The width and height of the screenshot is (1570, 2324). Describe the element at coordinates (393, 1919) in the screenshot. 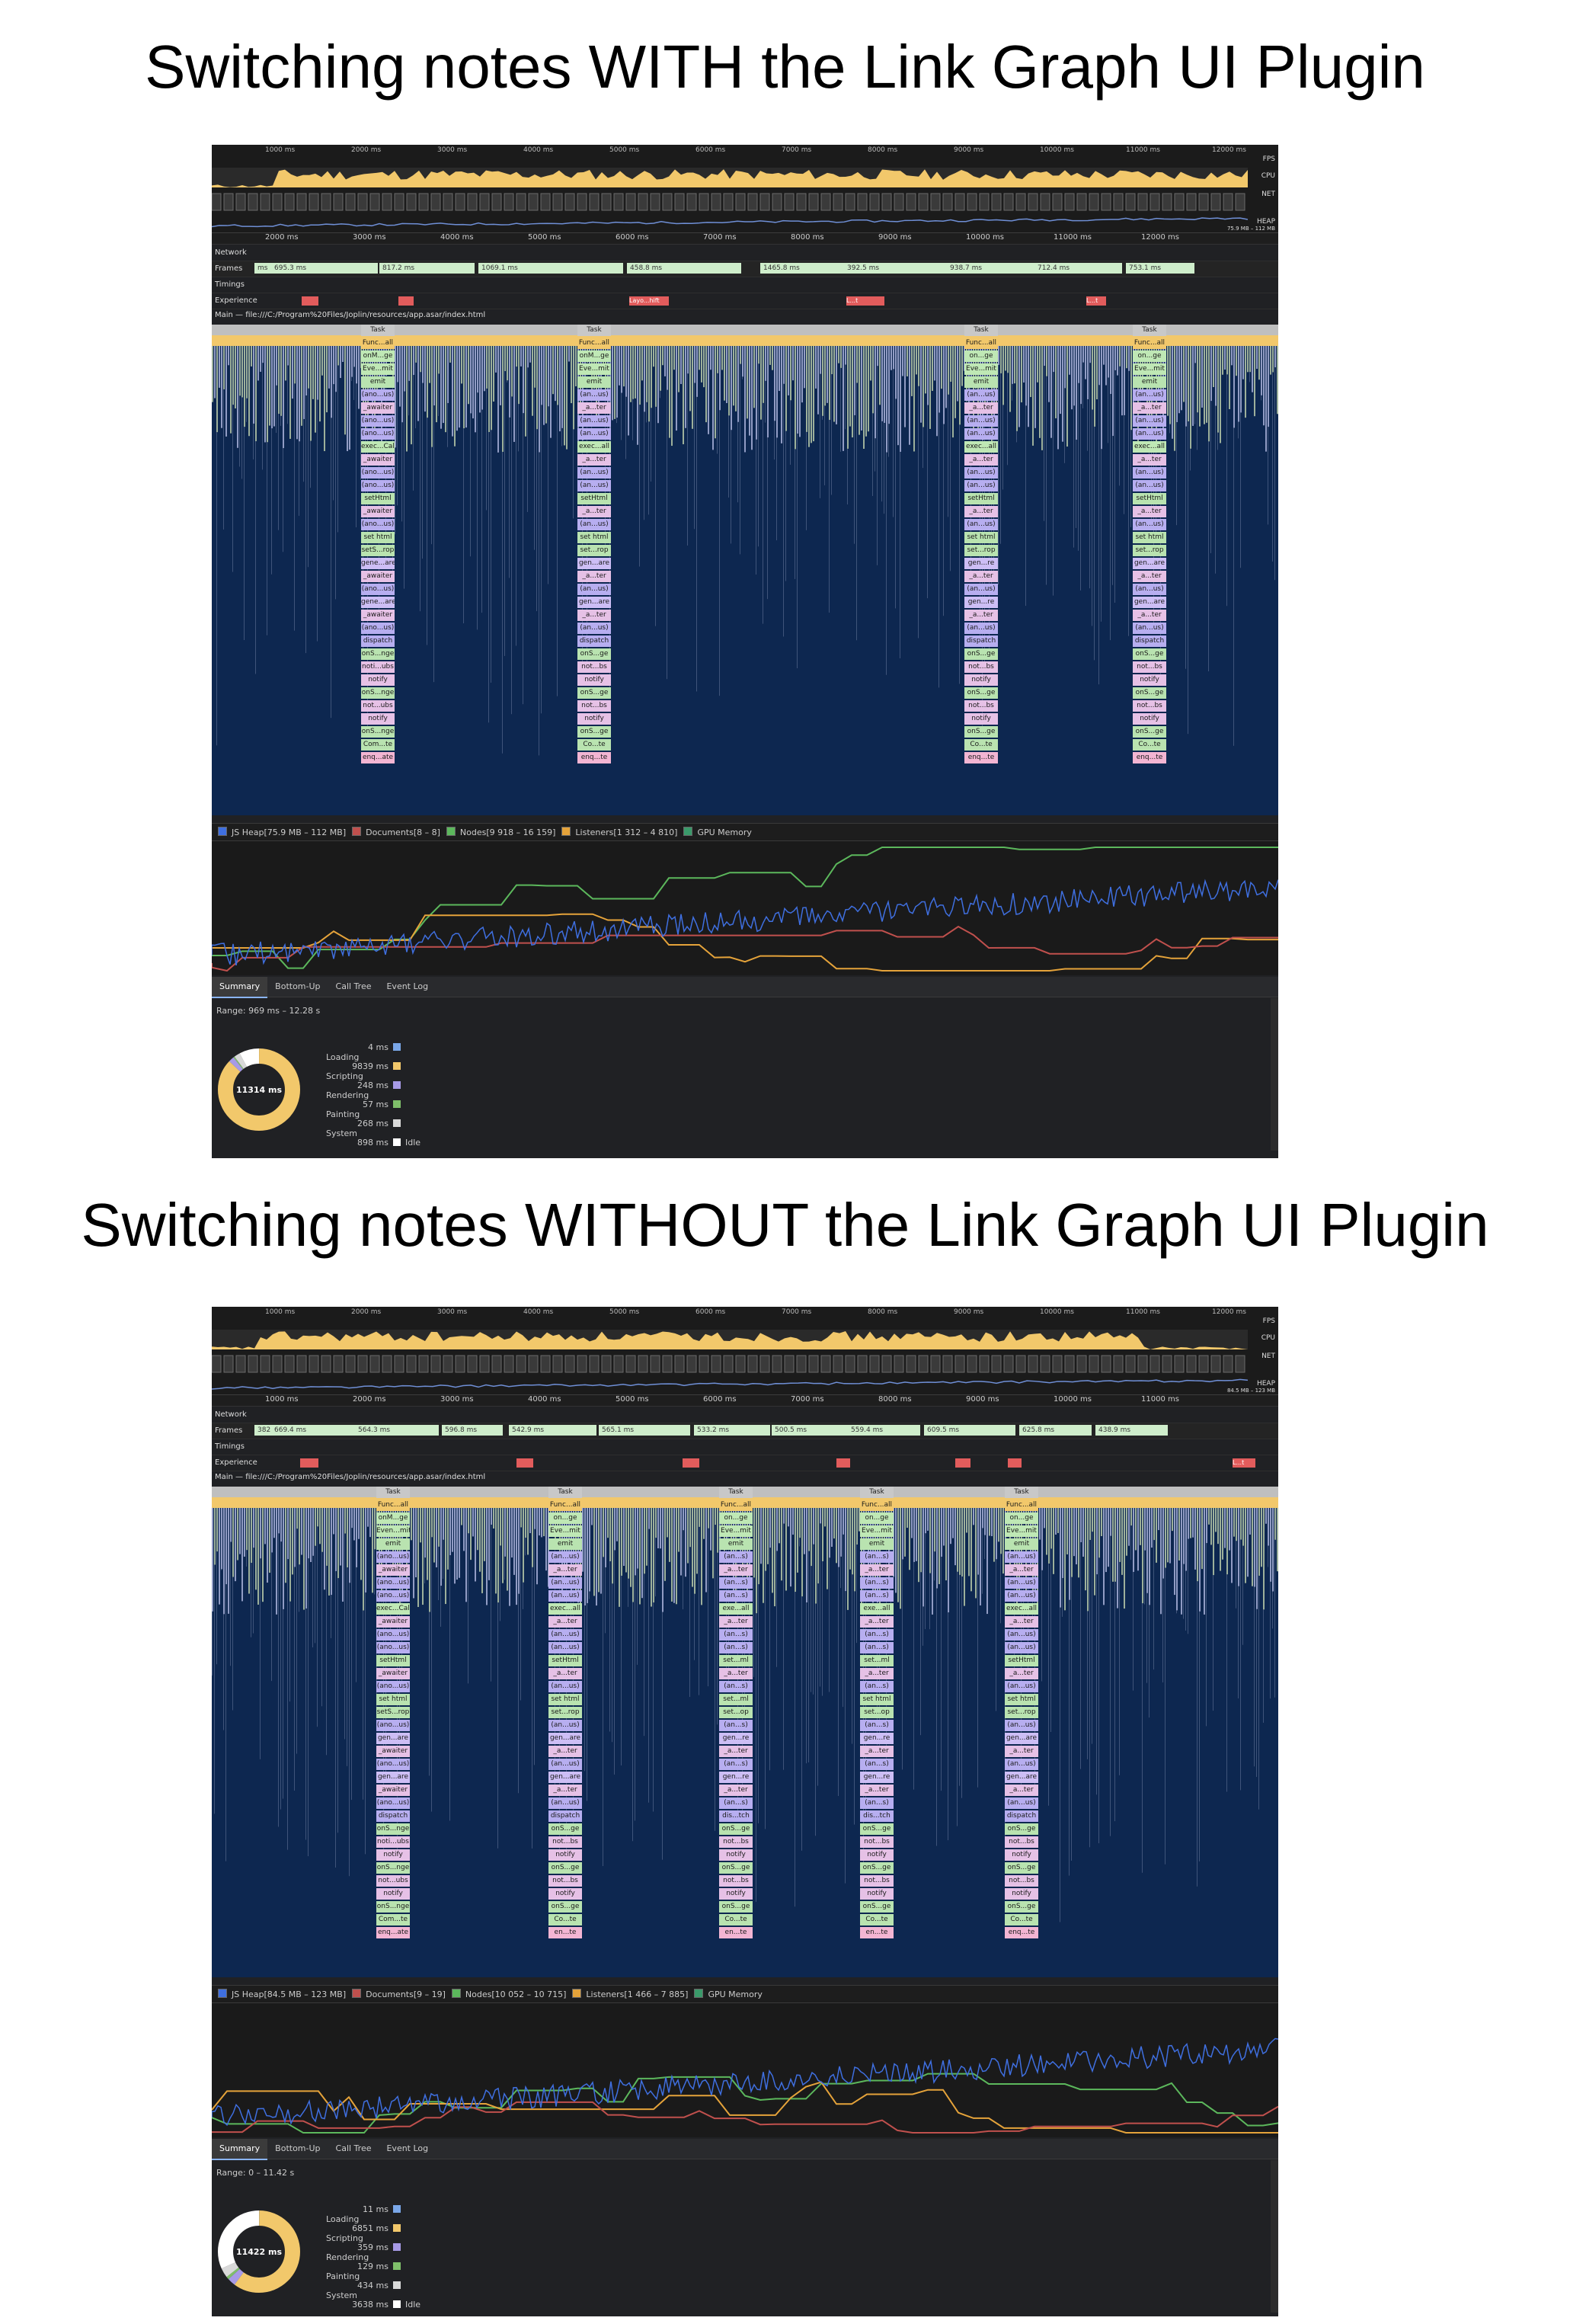

I see `flame-entry: Com...te` at that location.